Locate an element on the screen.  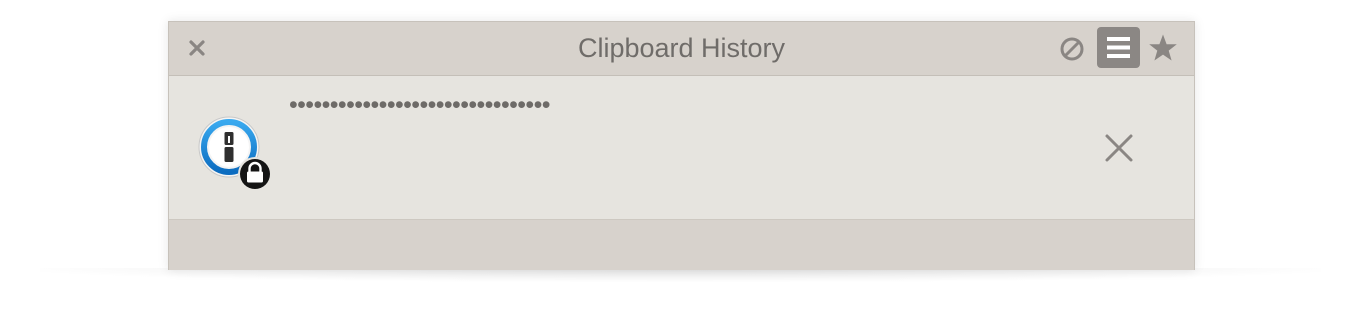
1password-icon is located at coordinates (235, 153).